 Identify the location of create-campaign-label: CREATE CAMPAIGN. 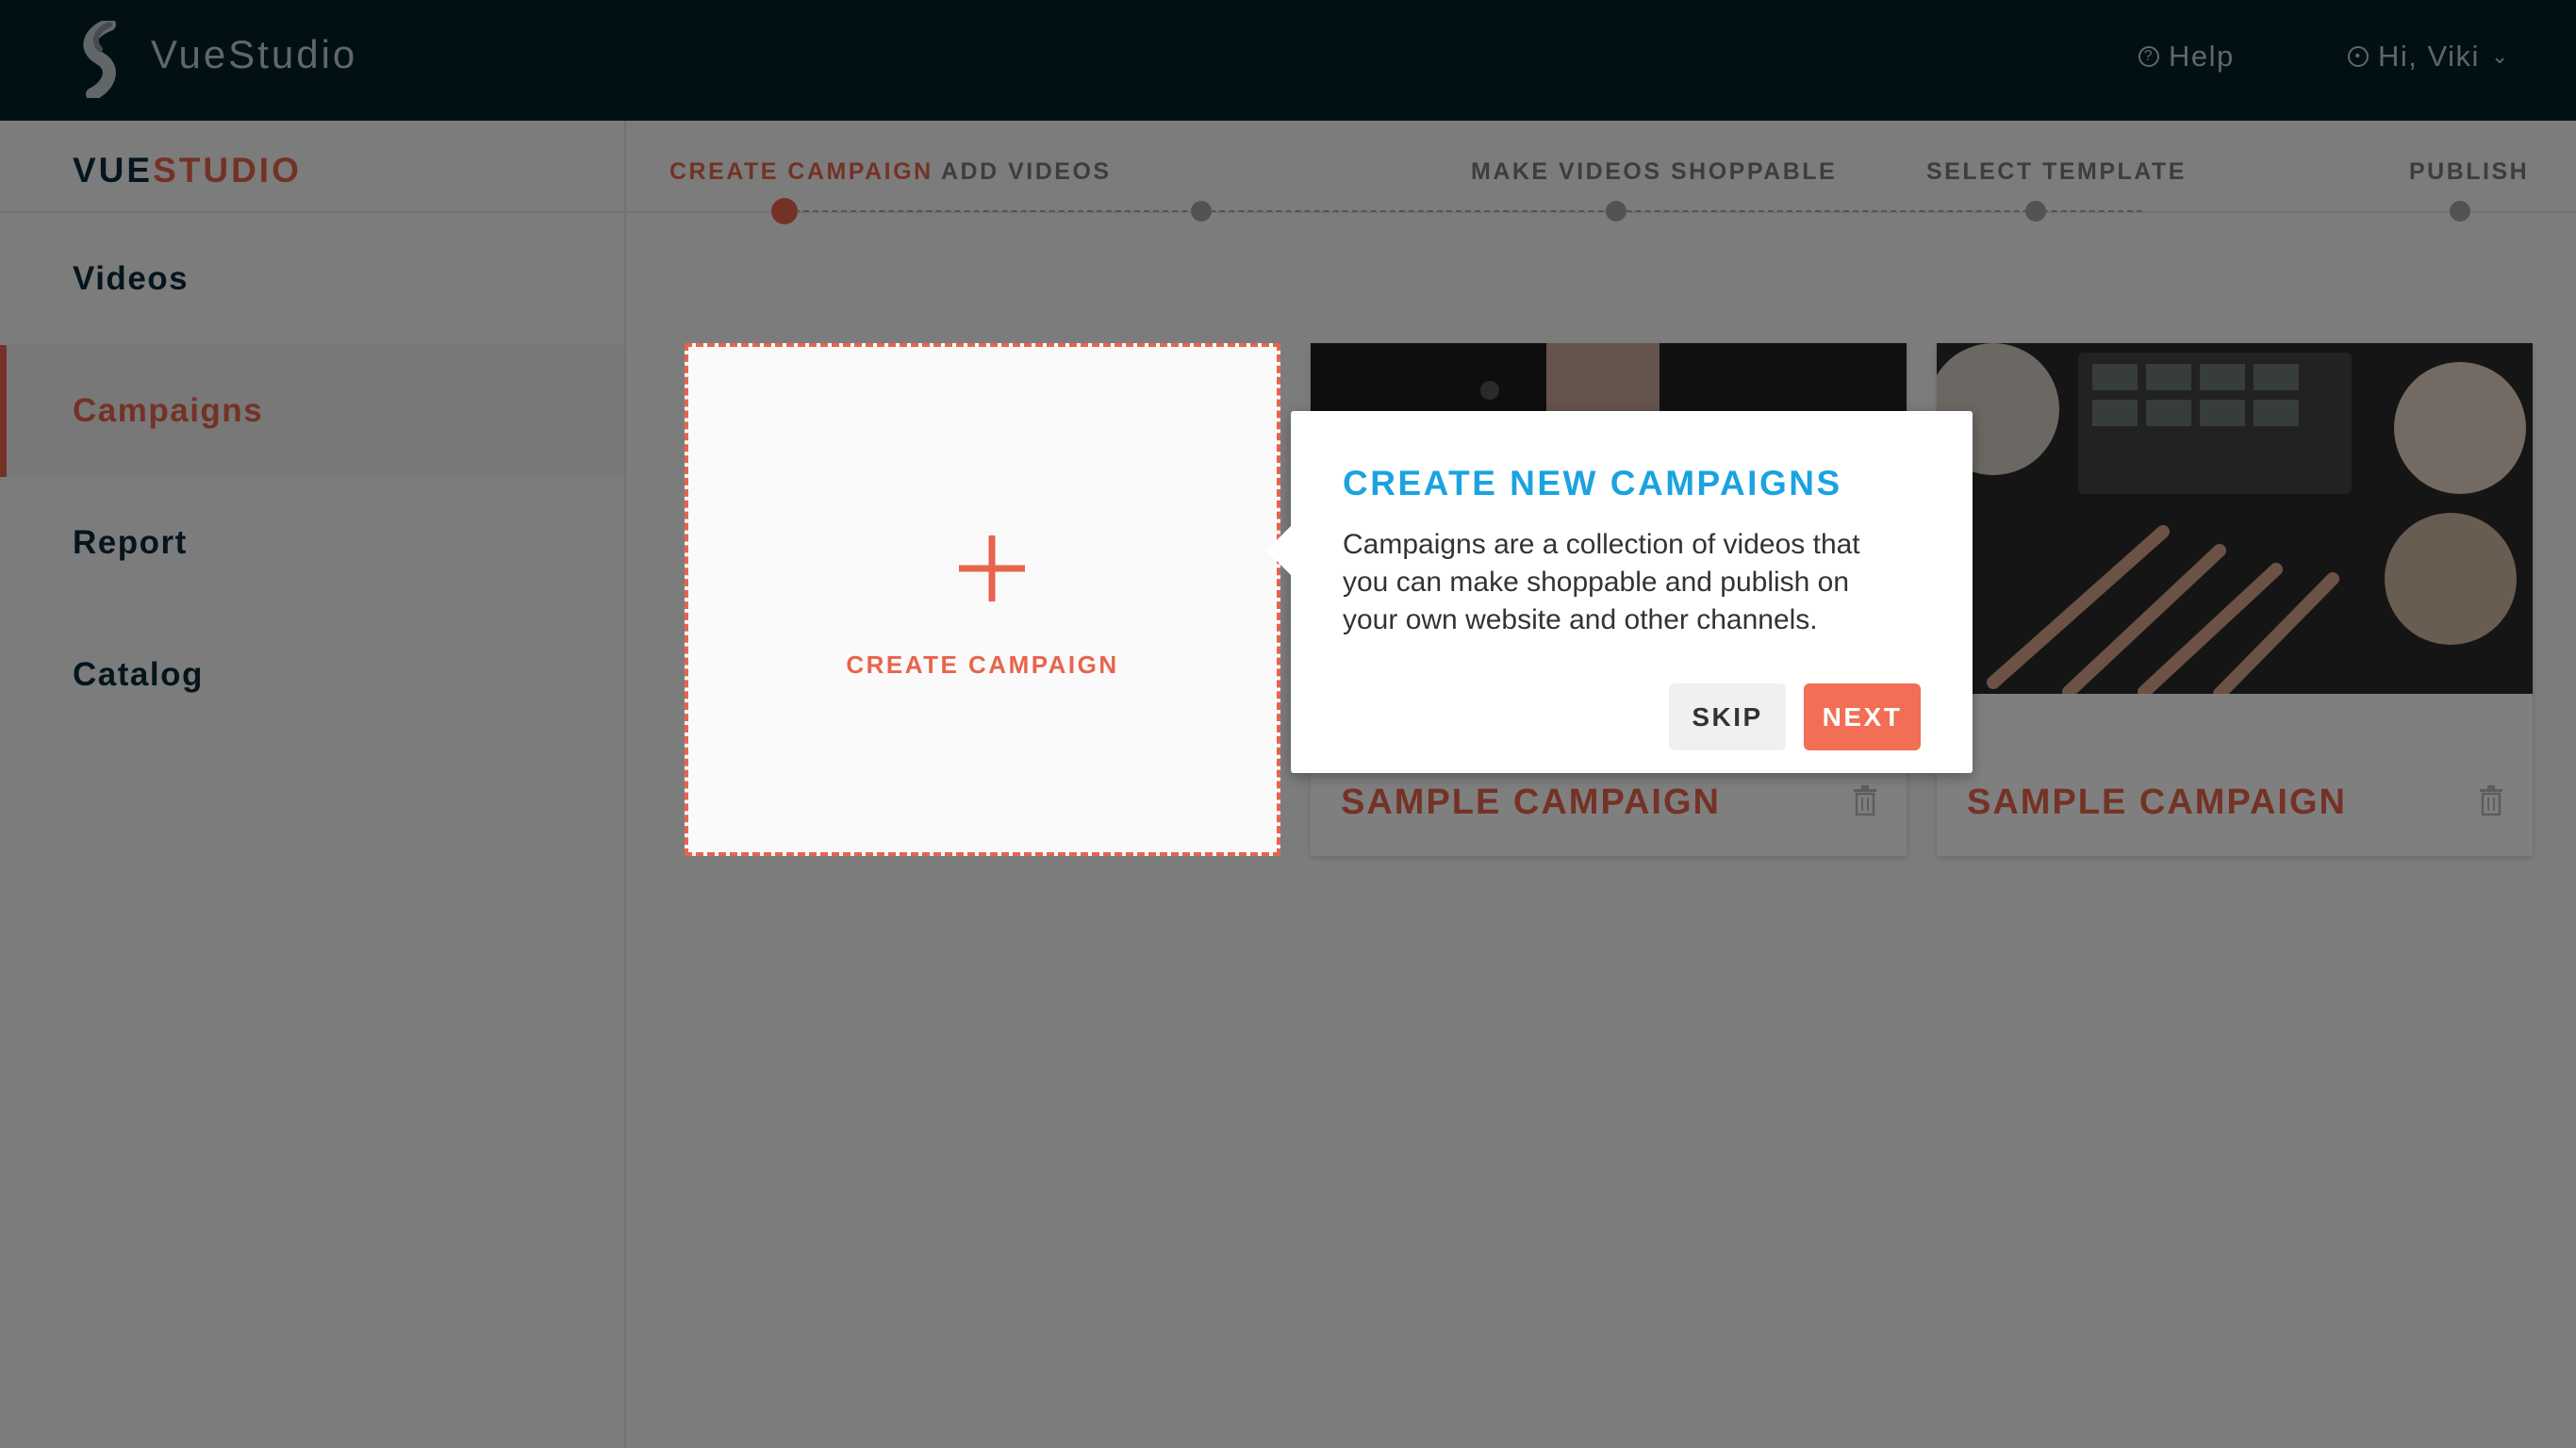
(982, 664).